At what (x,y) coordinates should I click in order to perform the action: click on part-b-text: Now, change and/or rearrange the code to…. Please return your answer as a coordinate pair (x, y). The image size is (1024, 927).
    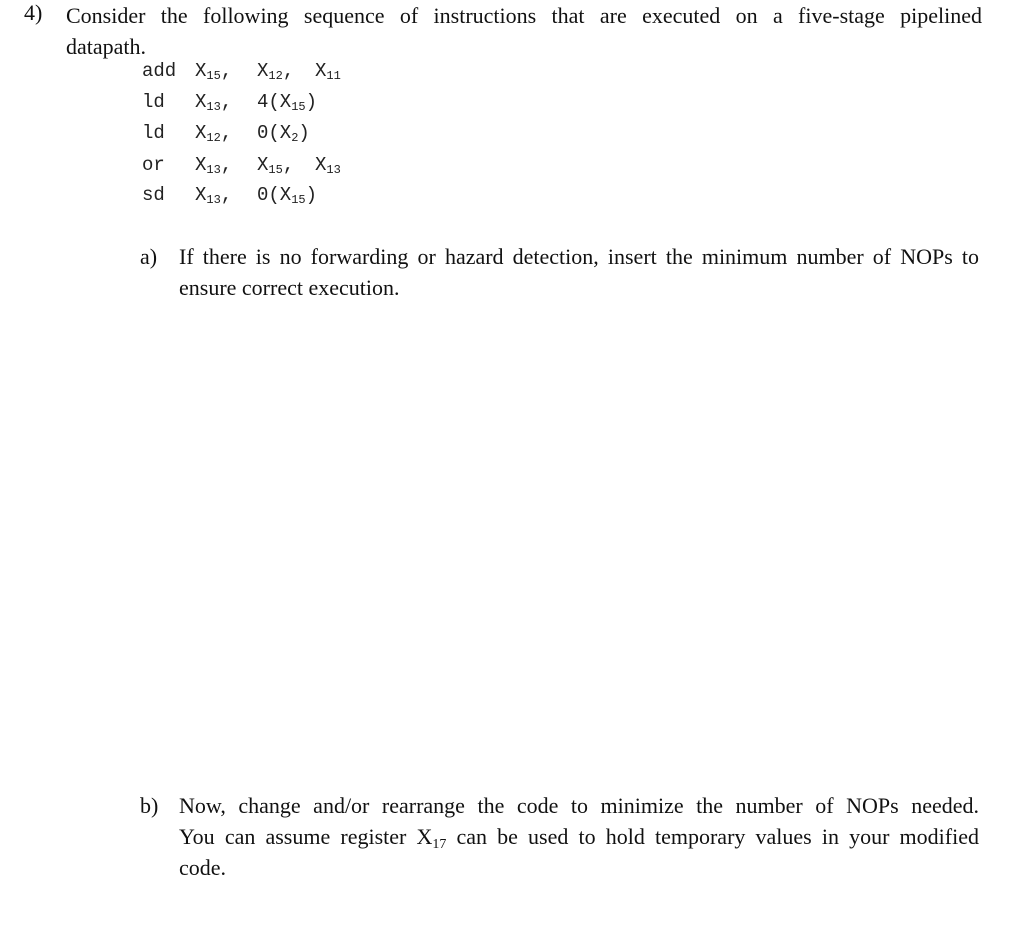
    Looking at the image, I should click on (579, 836).